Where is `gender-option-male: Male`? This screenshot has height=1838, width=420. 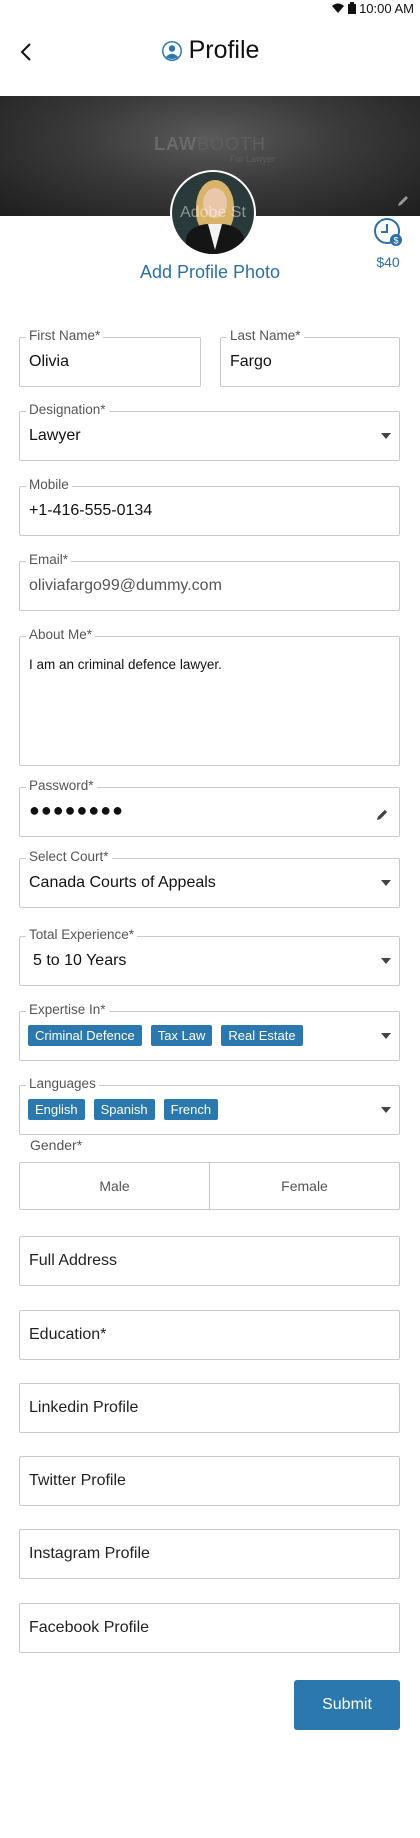 gender-option-male: Male is located at coordinates (114, 1186).